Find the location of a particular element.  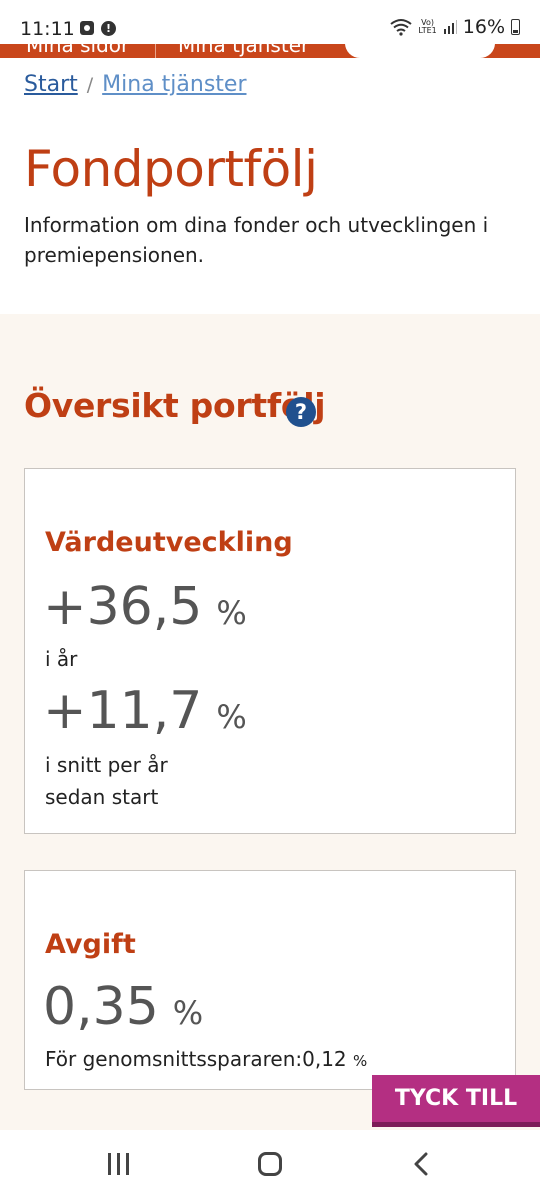

average-fee-label: För genomsnittsspararen: is located at coordinates (174, 1059).